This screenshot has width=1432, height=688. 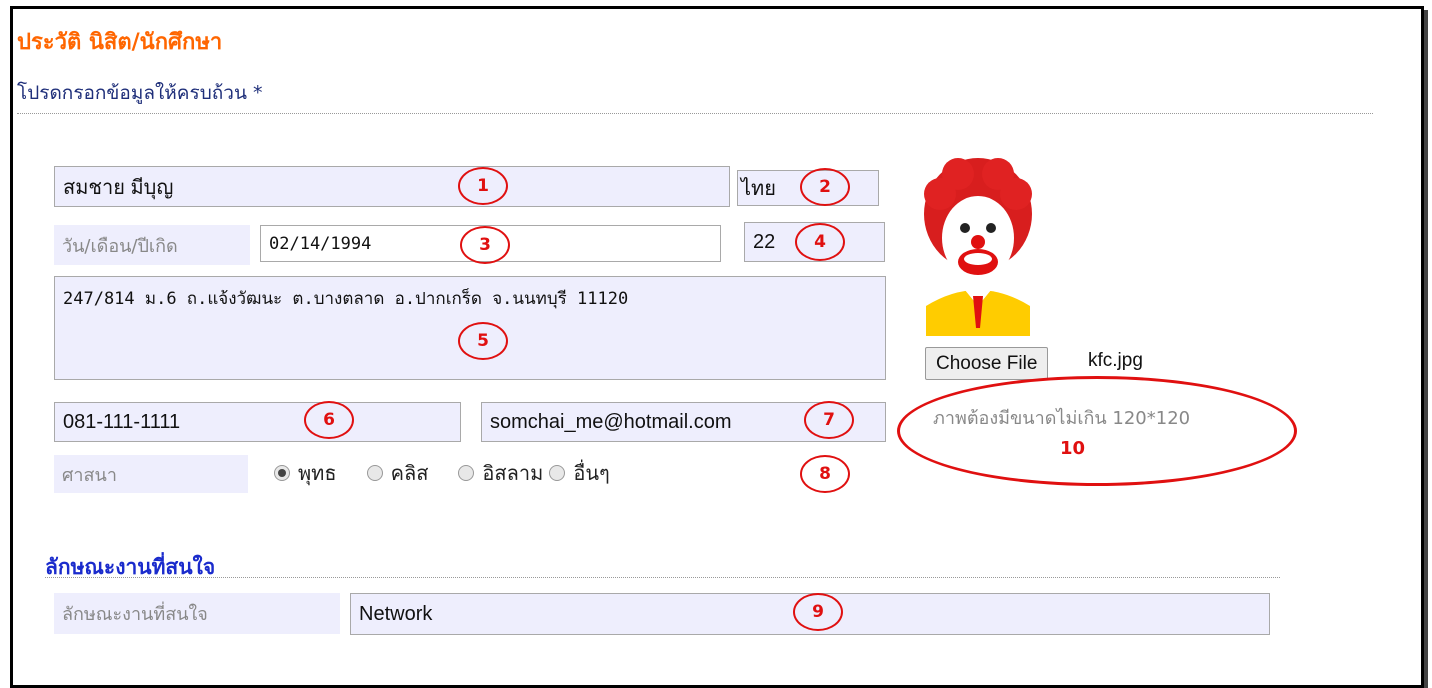 I want to click on religion-option-buddhist: พุทธ, so click(x=305, y=473).